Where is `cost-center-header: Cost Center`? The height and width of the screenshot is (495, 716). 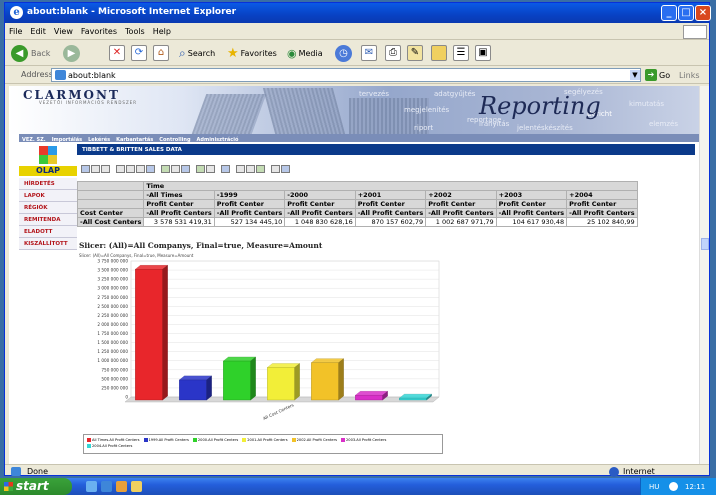
cost-center-header: Cost Center is located at coordinates (110, 213).